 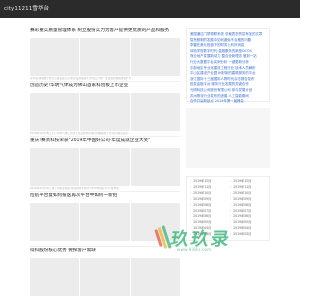 I want to click on sidebar-ad-placeholder, so click(x=228, y=138).